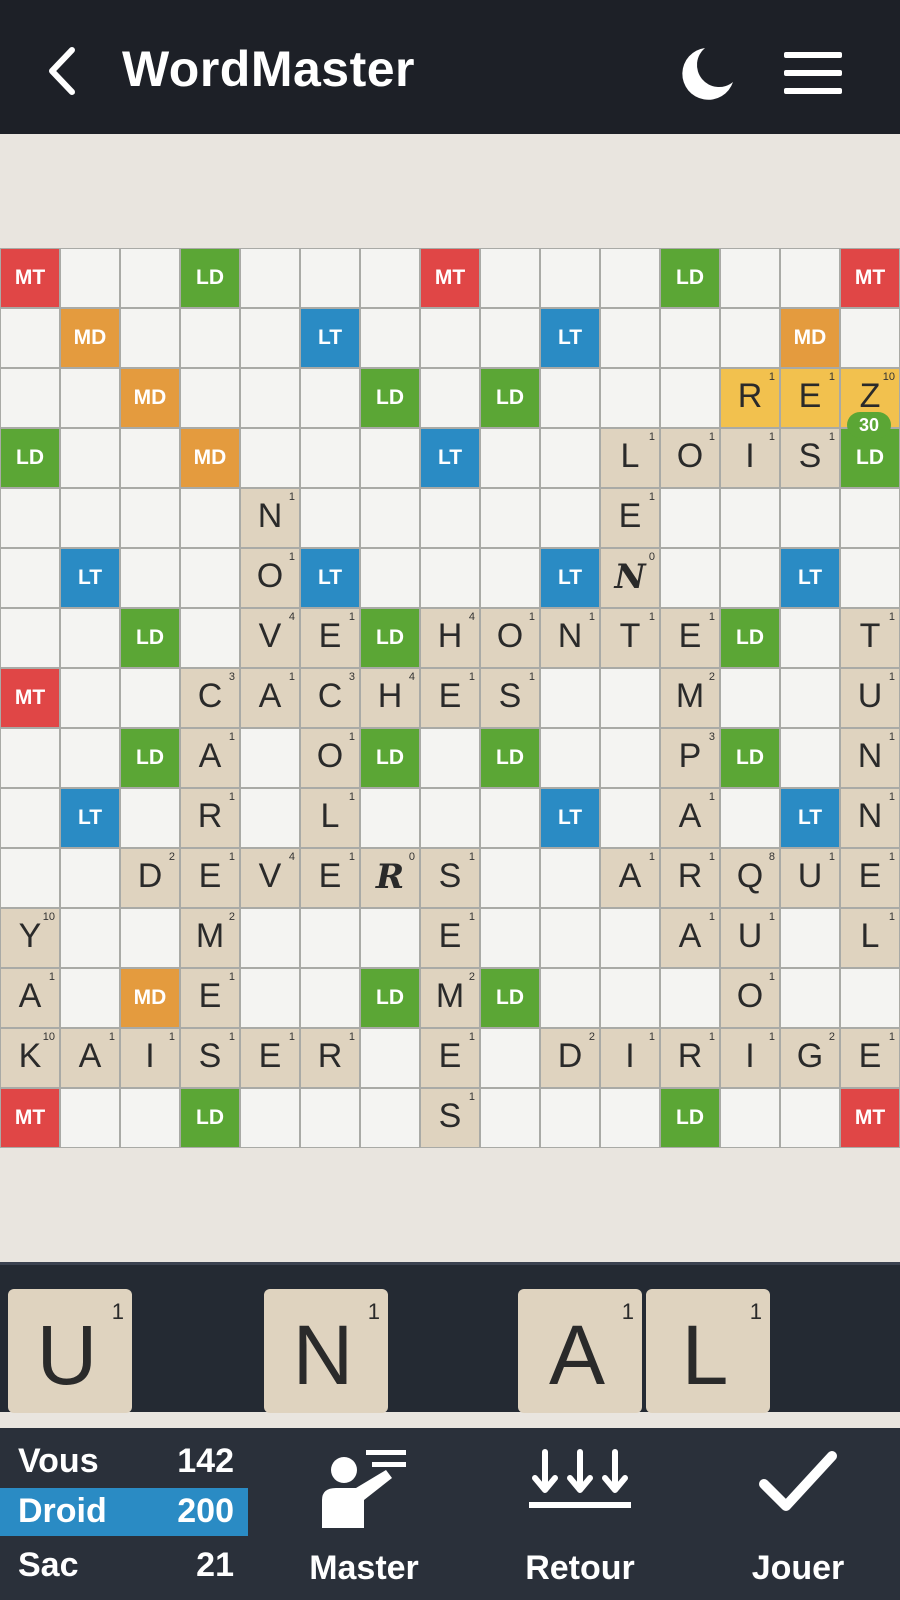 The image size is (900, 1600). What do you see at coordinates (30, 1058) in the screenshot?
I see `board-tile: K 10` at bounding box center [30, 1058].